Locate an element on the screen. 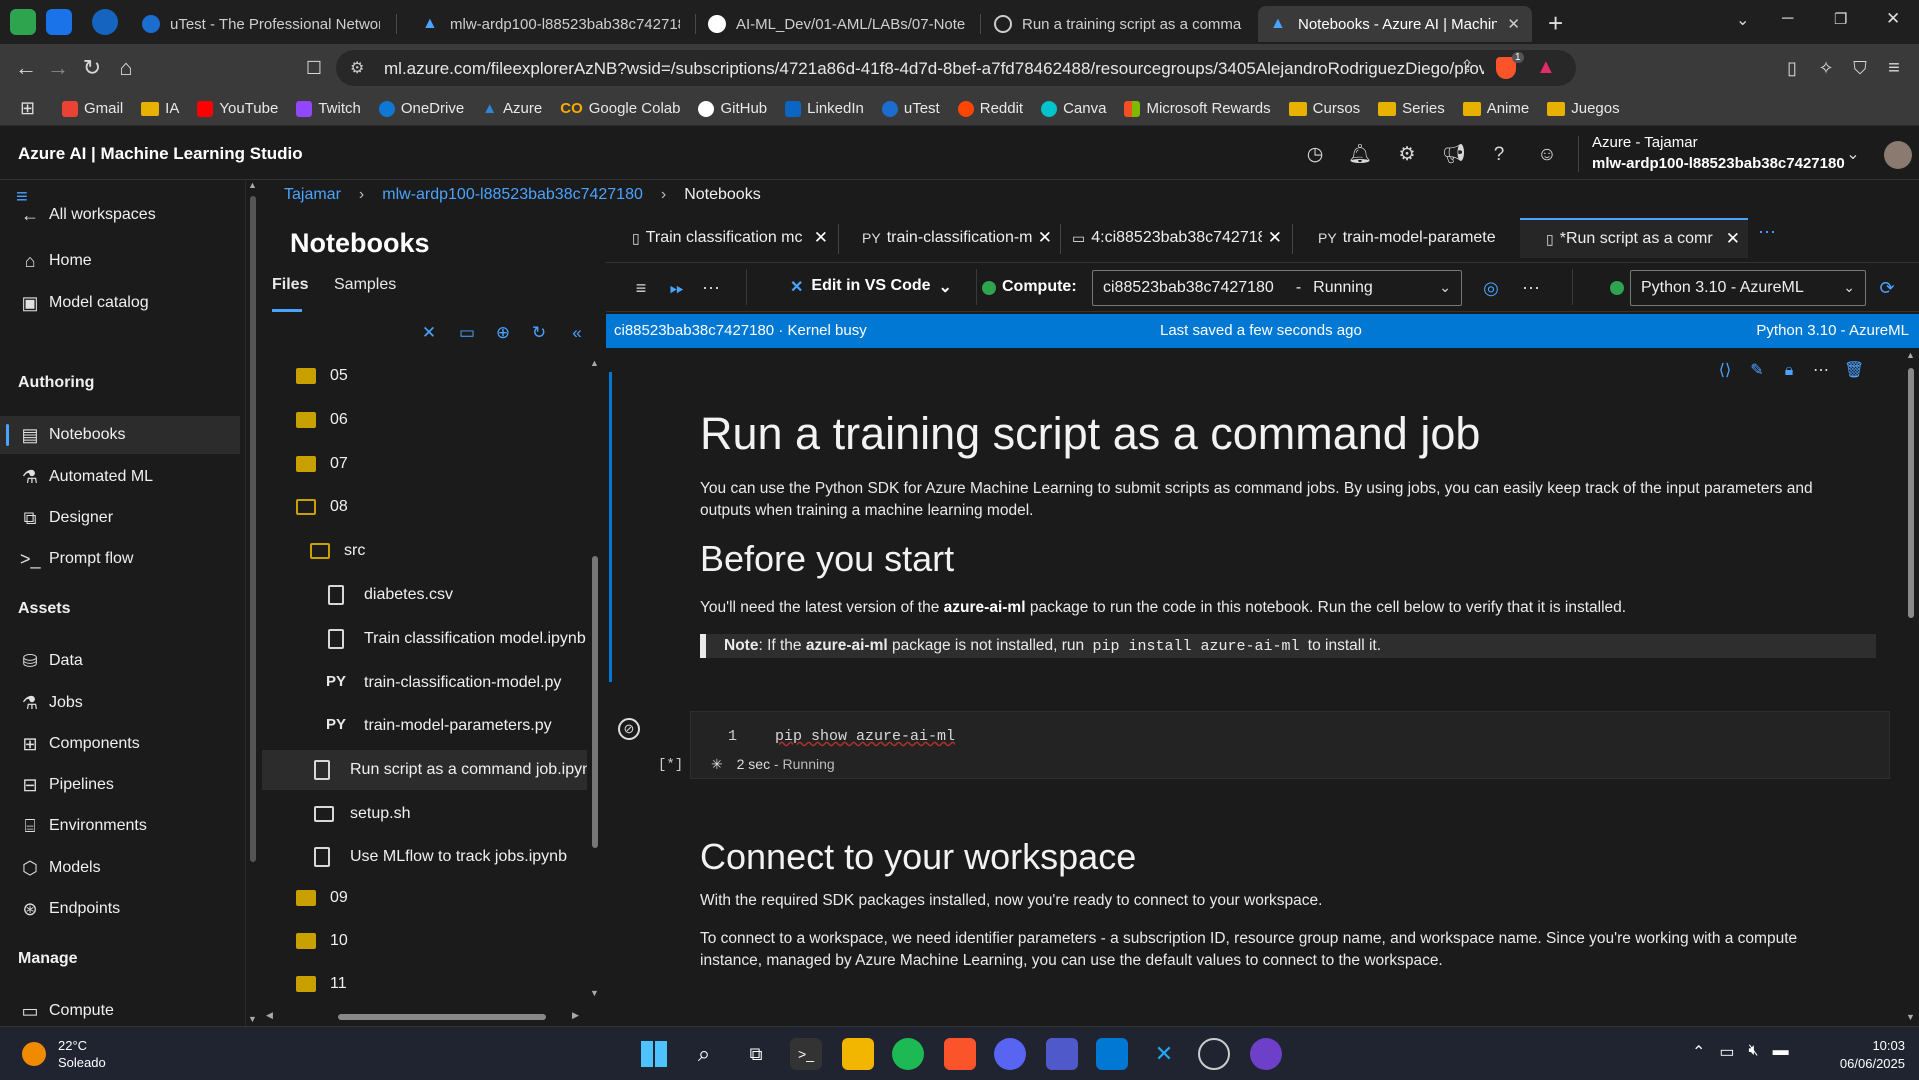  tree-folder-05: 05 is located at coordinates (424, 376).